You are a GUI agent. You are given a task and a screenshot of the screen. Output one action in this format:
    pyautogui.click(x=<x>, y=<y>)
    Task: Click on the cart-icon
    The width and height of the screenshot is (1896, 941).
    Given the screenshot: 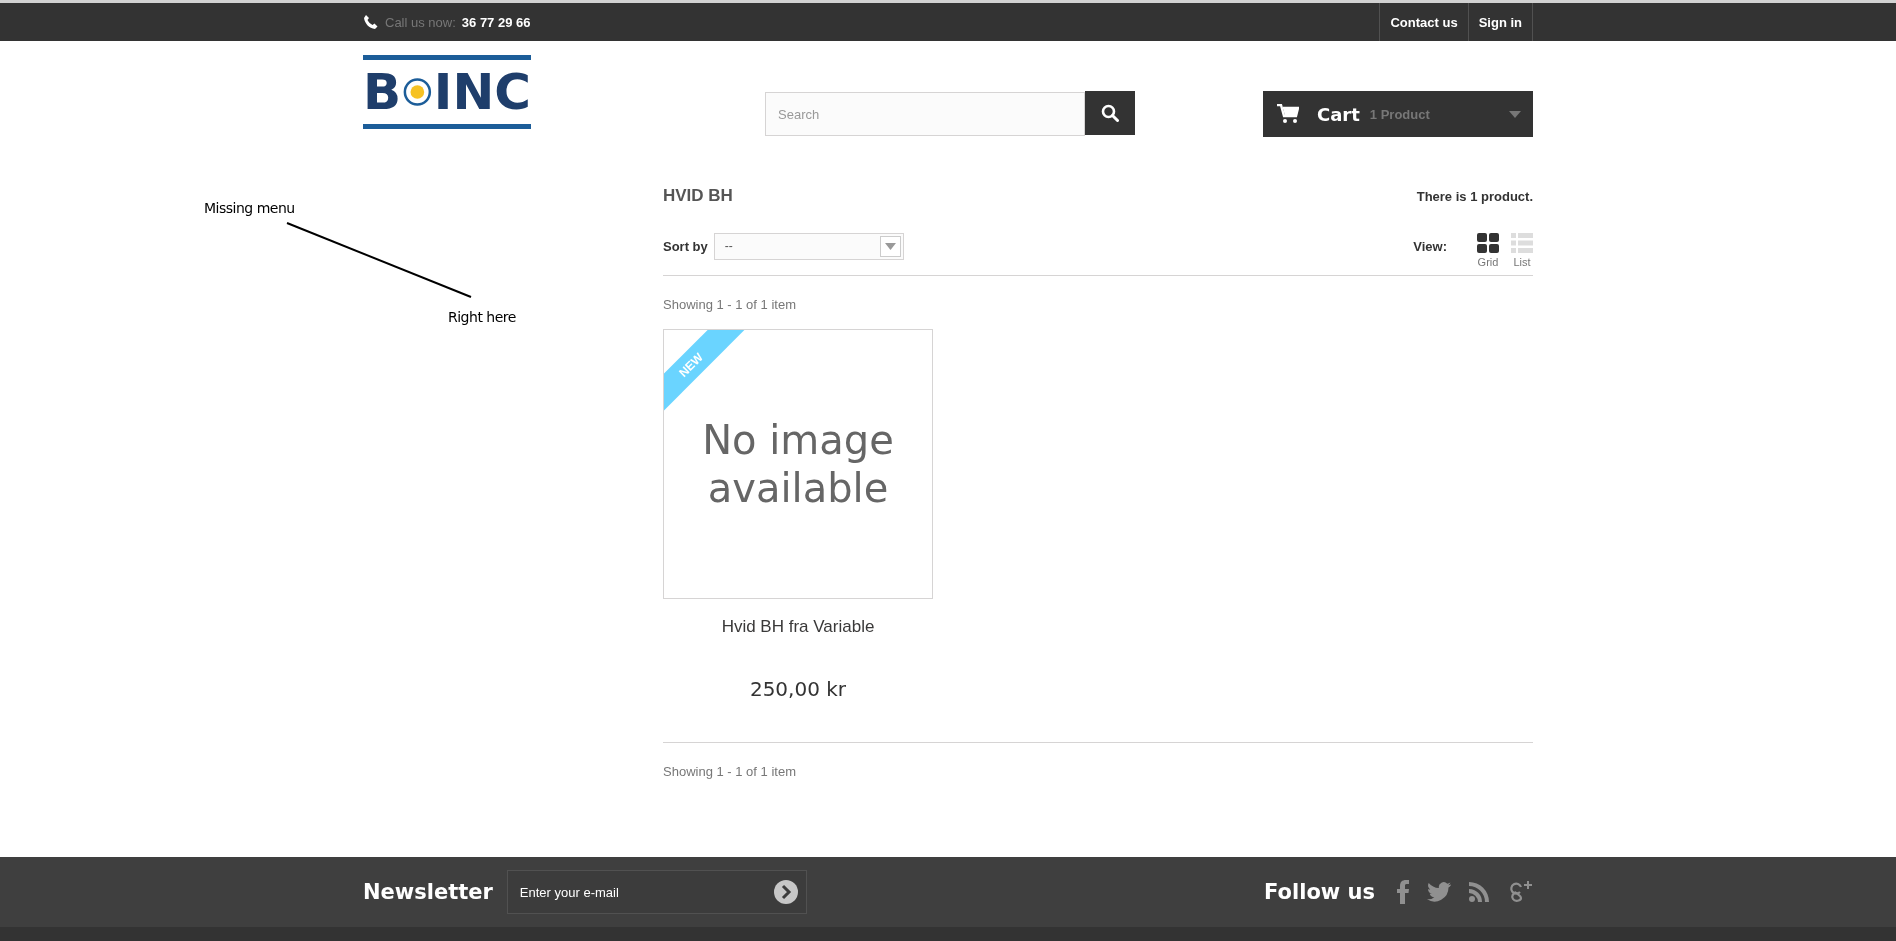 What is the action you would take?
    pyautogui.click(x=1288, y=114)
    